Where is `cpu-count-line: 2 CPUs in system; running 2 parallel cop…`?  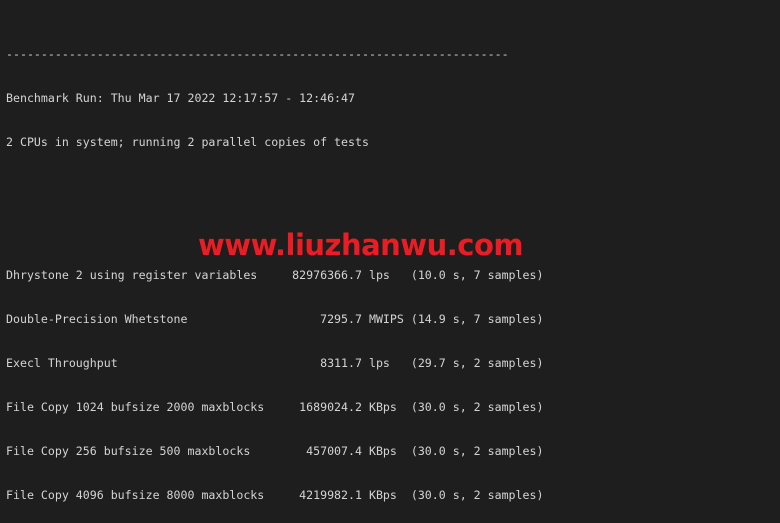 cpu-count-line: 2 CPUs in system; running 2 parallel cop… is located at coordinates (187, 142).